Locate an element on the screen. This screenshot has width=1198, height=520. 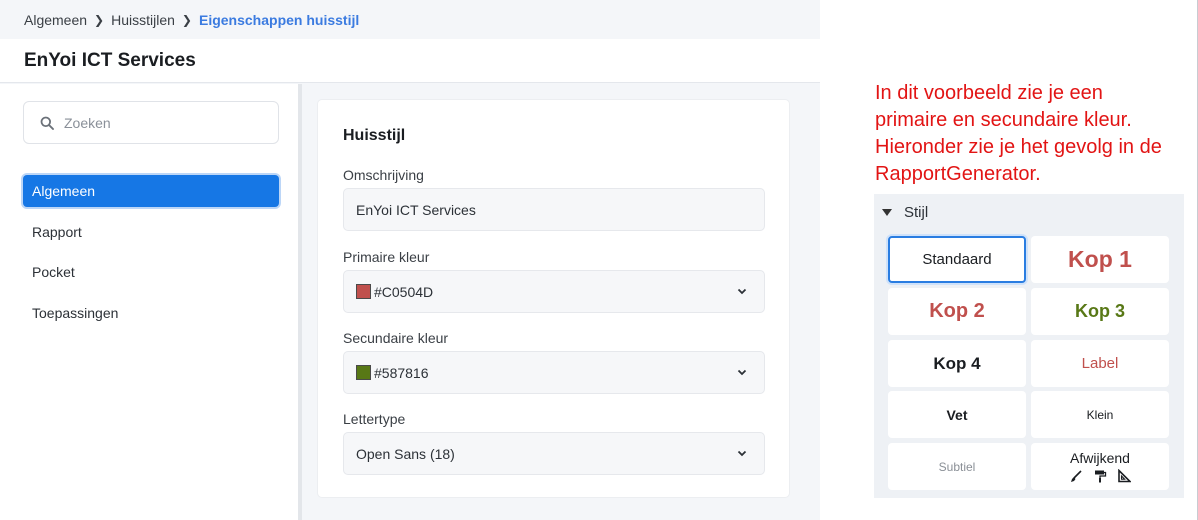
style-tile-kop2: Kop 2 is located at coordinates (957, 311).